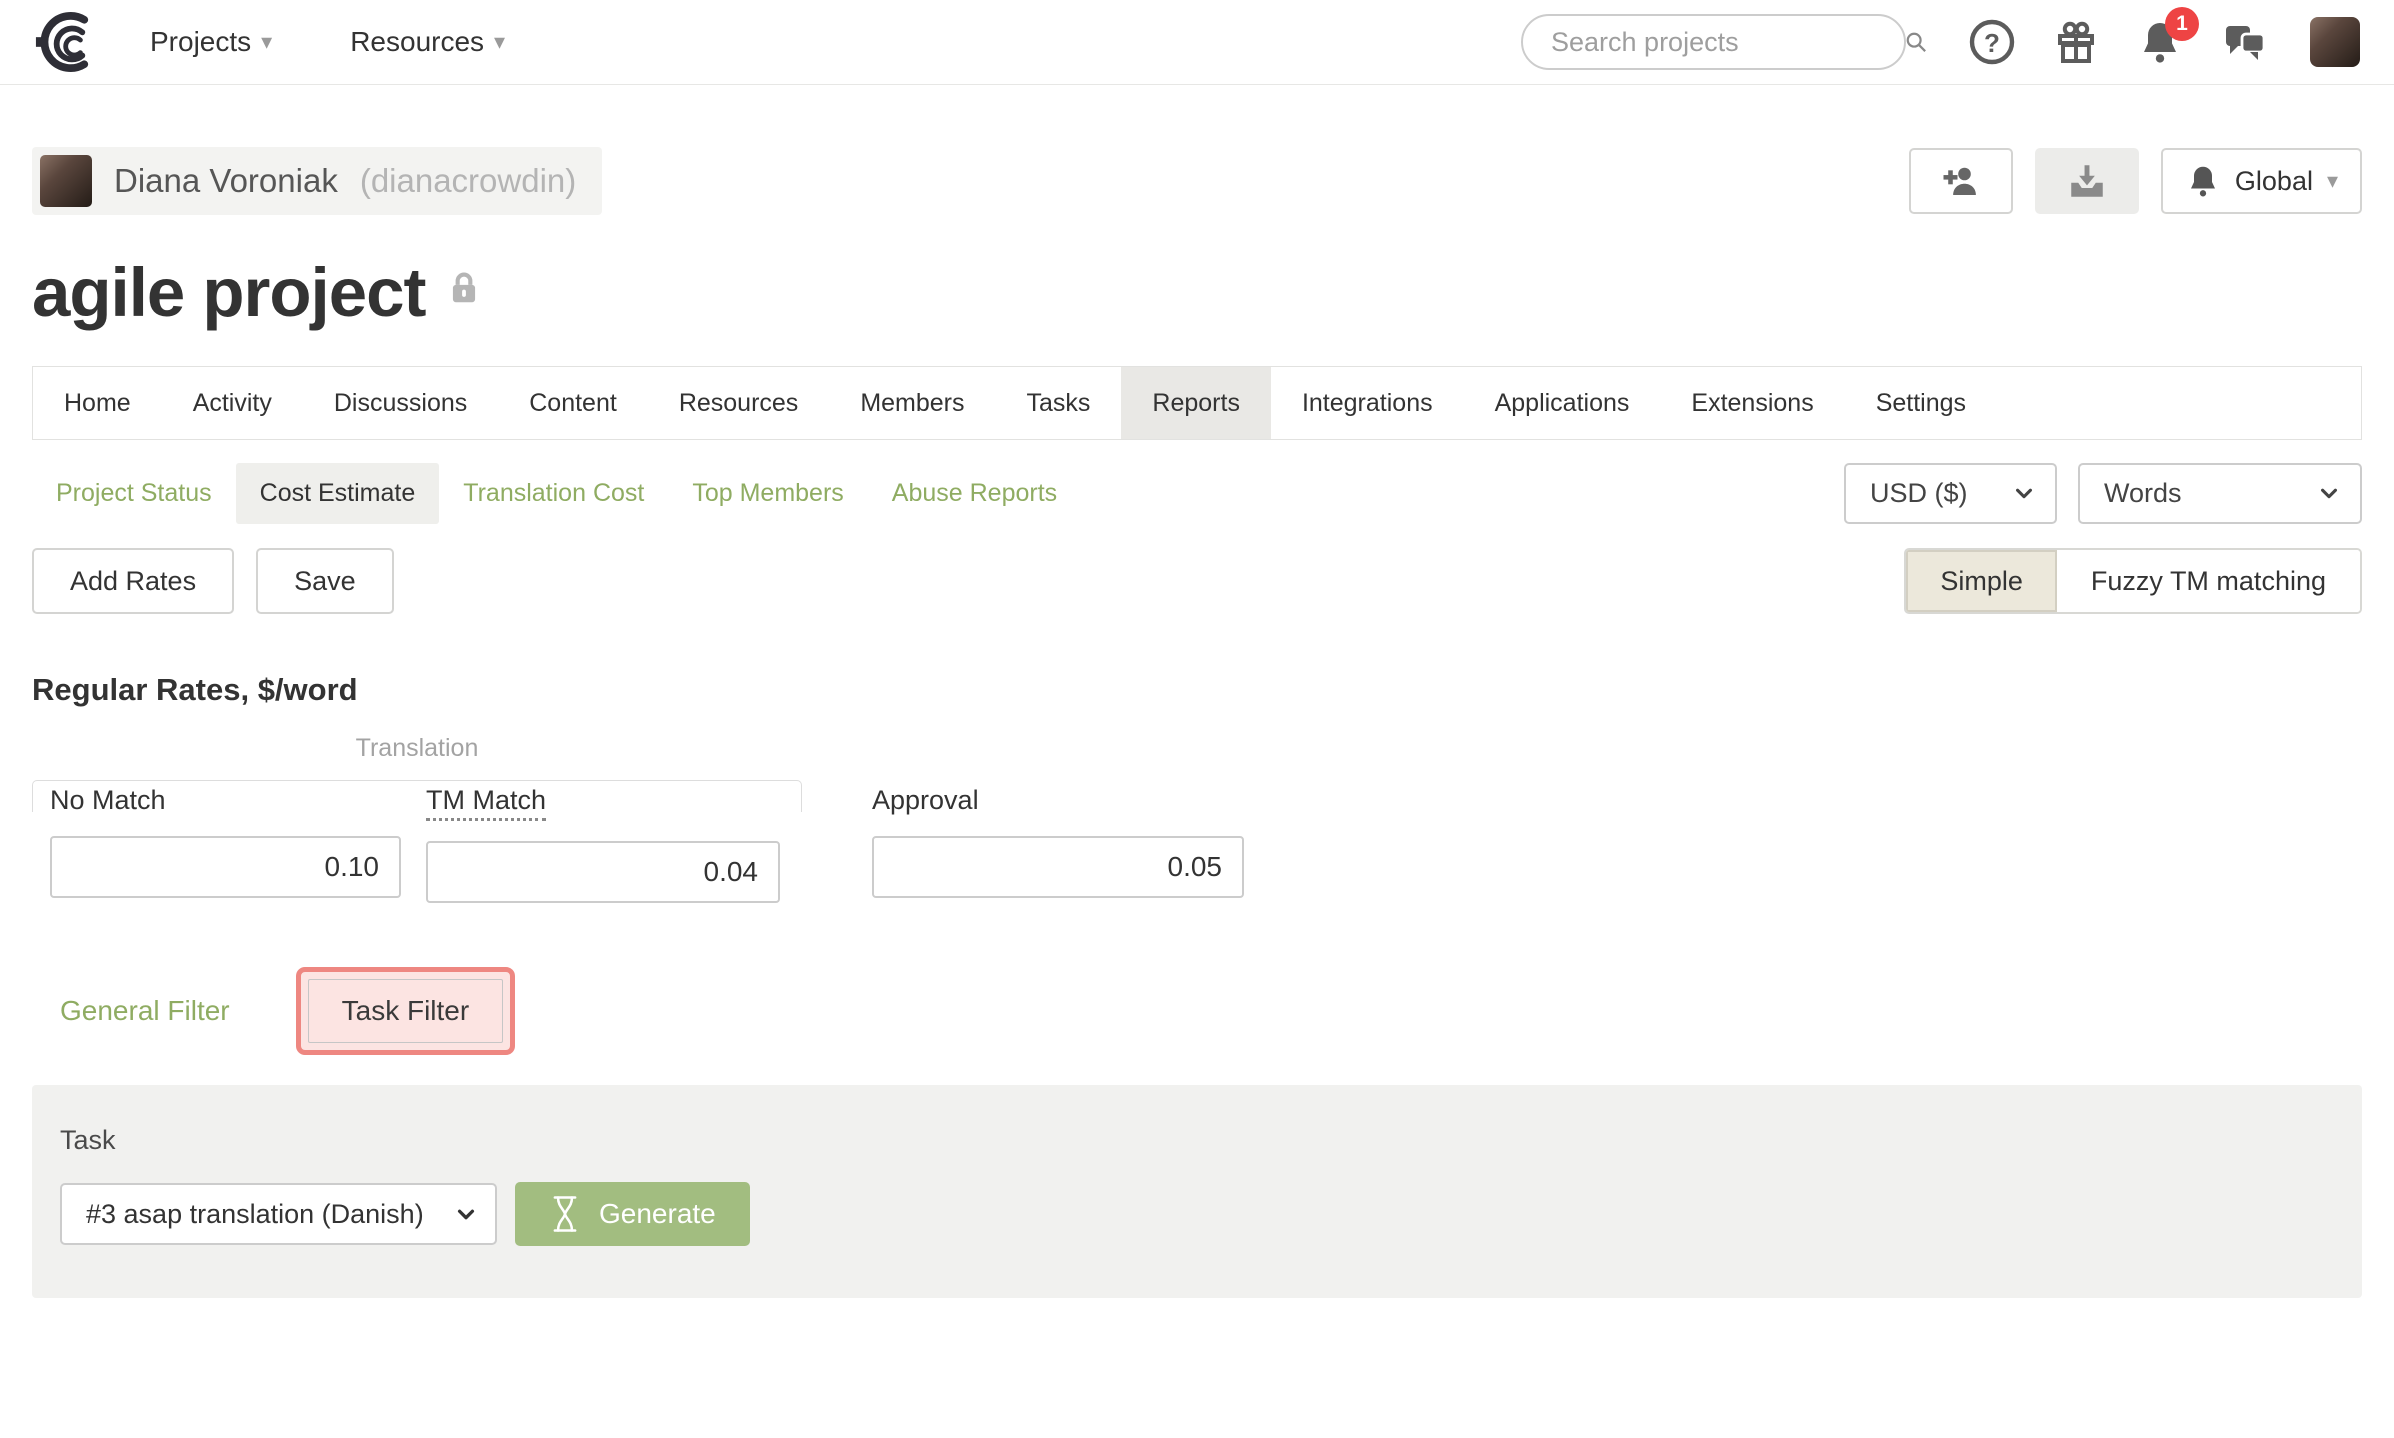 The width and height of the screenshot is (2394, 1438). What do you see at coordinates (1197, 1214) in the screenshot?
I see `task-controls: #3 asap translation (Danish) Generate` at bounding box center [1197, 1214].